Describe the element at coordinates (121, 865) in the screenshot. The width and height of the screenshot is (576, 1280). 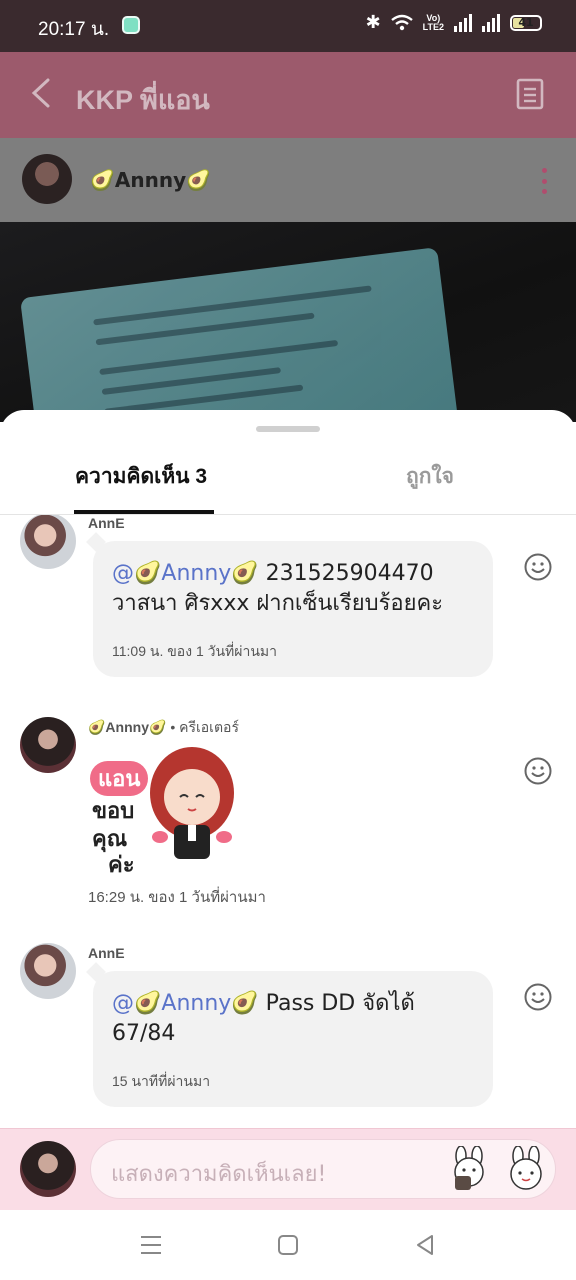
I see `sticker-text: ค่ะ` at that location.